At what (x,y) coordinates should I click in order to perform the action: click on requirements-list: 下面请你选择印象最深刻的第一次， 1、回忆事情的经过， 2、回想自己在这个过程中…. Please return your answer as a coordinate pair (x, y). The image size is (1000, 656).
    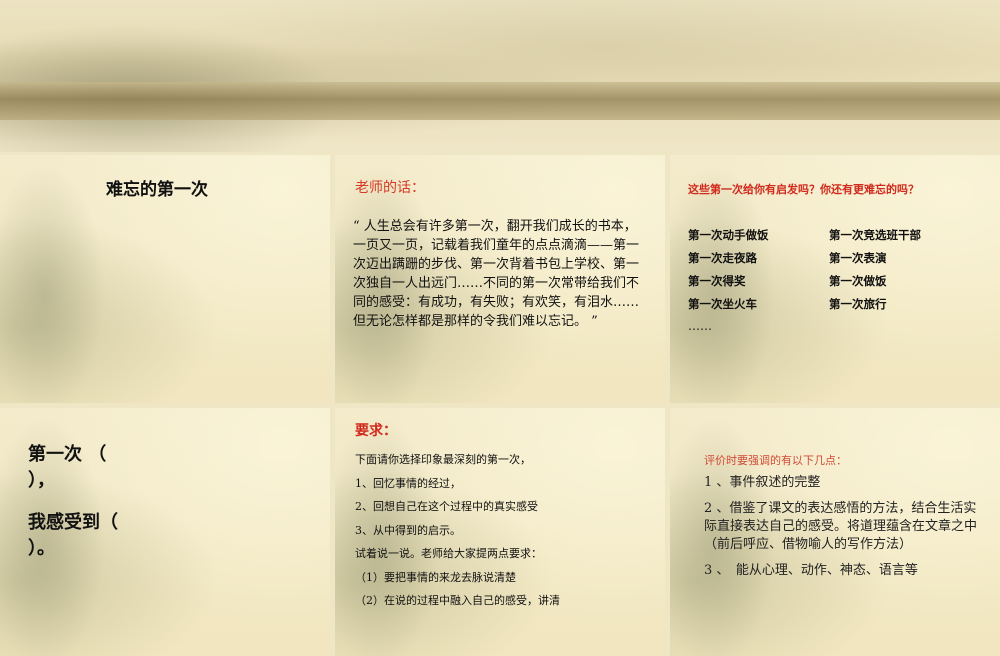
    Looking at the image, I should click on (505, 530).